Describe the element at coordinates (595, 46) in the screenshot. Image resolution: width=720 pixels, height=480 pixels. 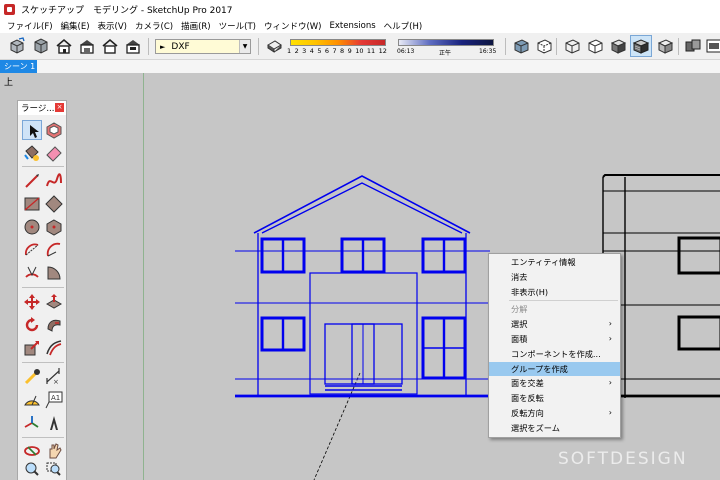
I see `hidden-line-icon` at that location.